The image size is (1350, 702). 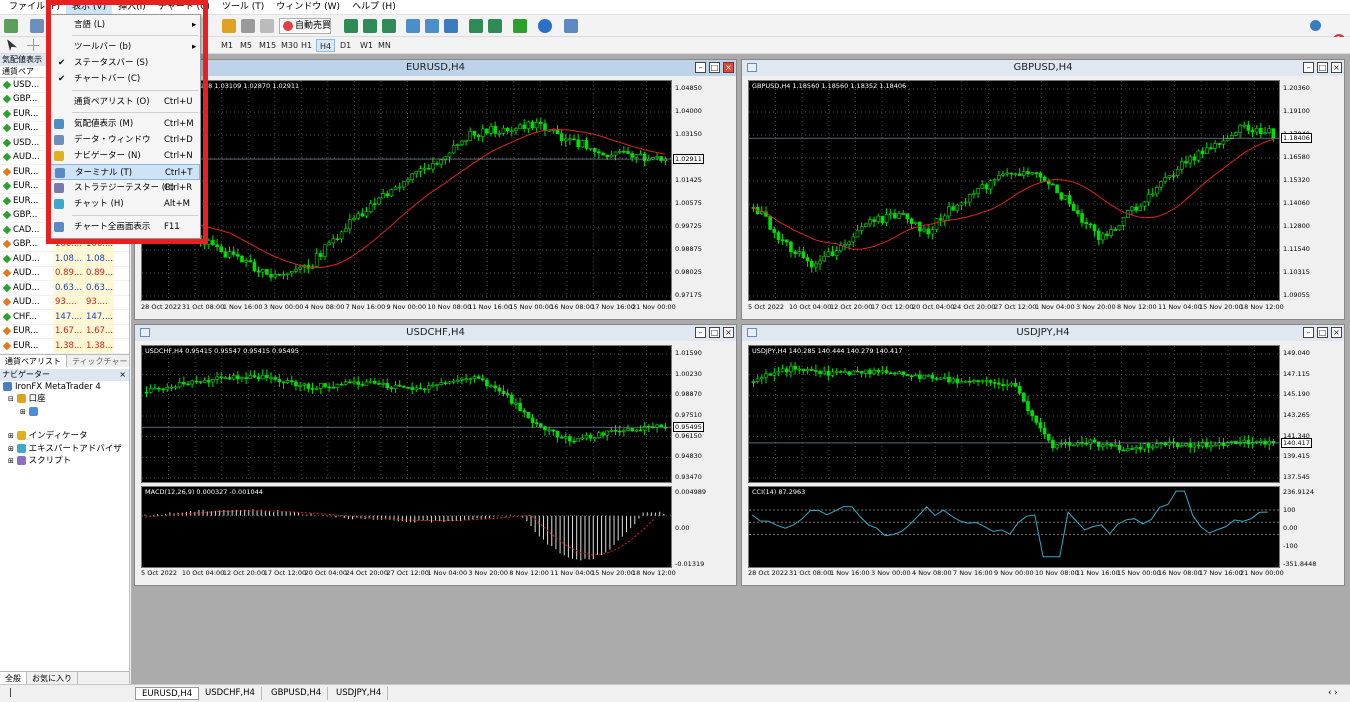 I want to click on navigator-item-account: ⊞, so click(x=64, y=412).